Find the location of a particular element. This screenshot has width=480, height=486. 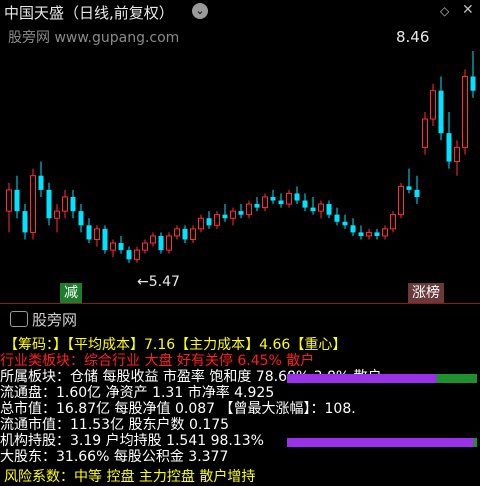

panel-logo-text: 股旁网 is located at coordinates (55, 320).